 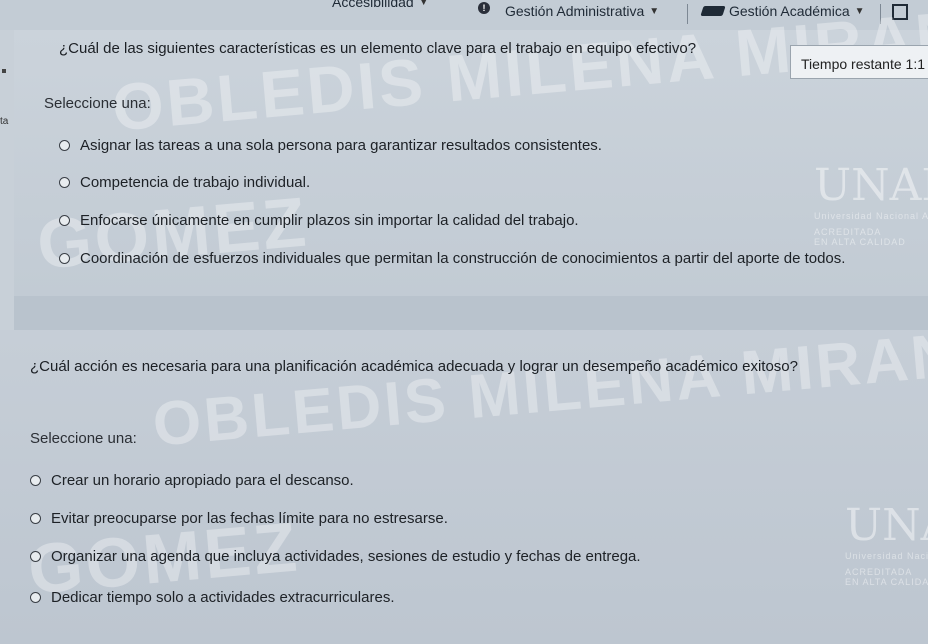 I want to click on sidebar-marker, so click(x=4, y=71).